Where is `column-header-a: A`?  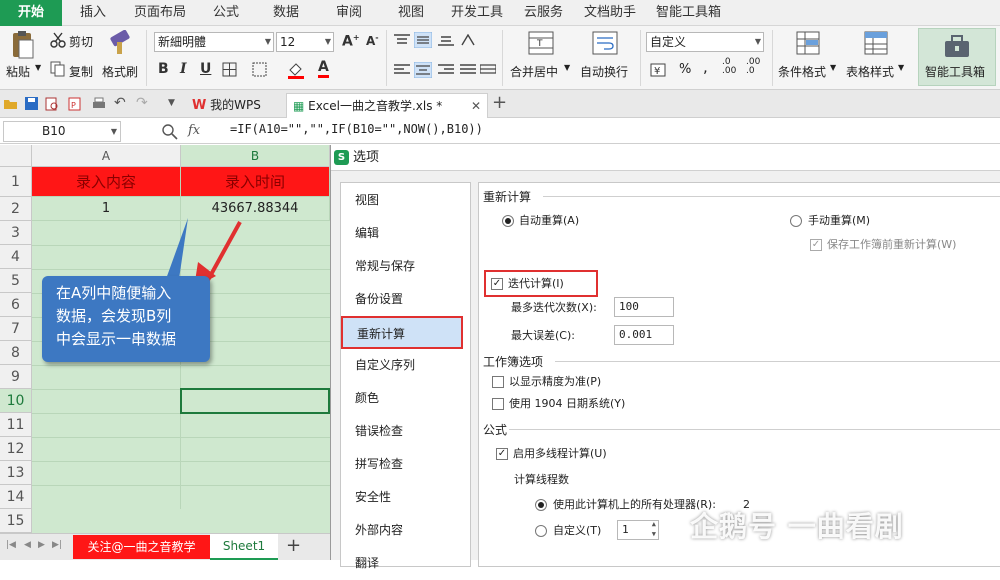 column-header-a: A is located at coordinates (106, 156).